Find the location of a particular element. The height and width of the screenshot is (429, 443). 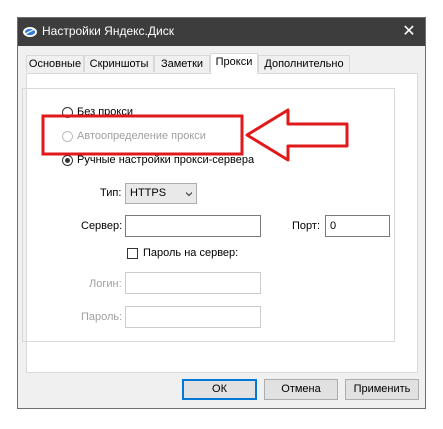

proxy-type-value: HTTPS is located at coordinates (148, 193).